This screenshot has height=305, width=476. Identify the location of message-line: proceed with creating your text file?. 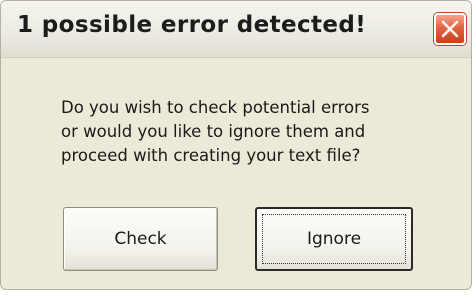
(211, 155).